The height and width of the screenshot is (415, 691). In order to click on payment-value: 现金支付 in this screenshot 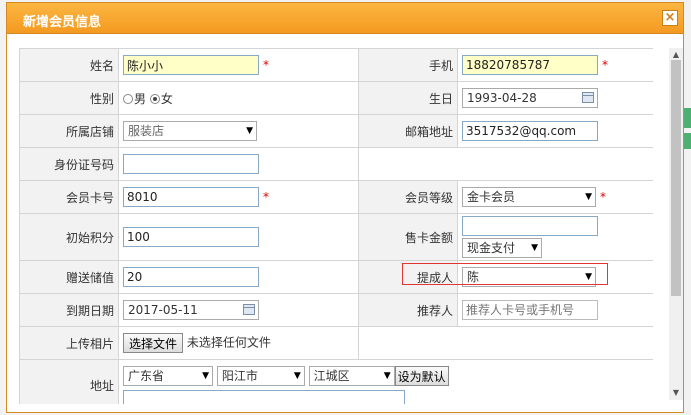, I will do `click(491, 248)`.